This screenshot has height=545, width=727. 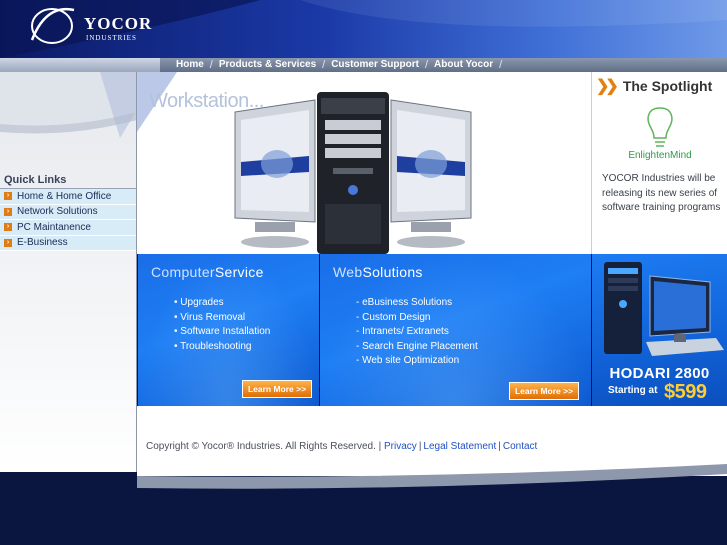 What do you see at coordinates (267, 65) in the screenshot?
I see `nav-products-services: Products & Services` at bounding box center [267, 65].